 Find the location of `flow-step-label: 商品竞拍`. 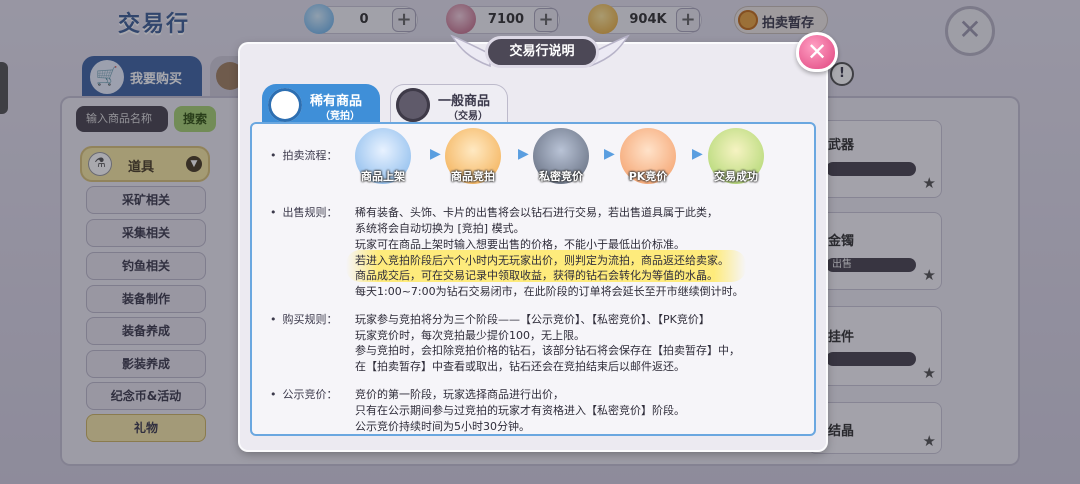

flow-step-label: 商品竞拍 is located at coordinates (473, 176).